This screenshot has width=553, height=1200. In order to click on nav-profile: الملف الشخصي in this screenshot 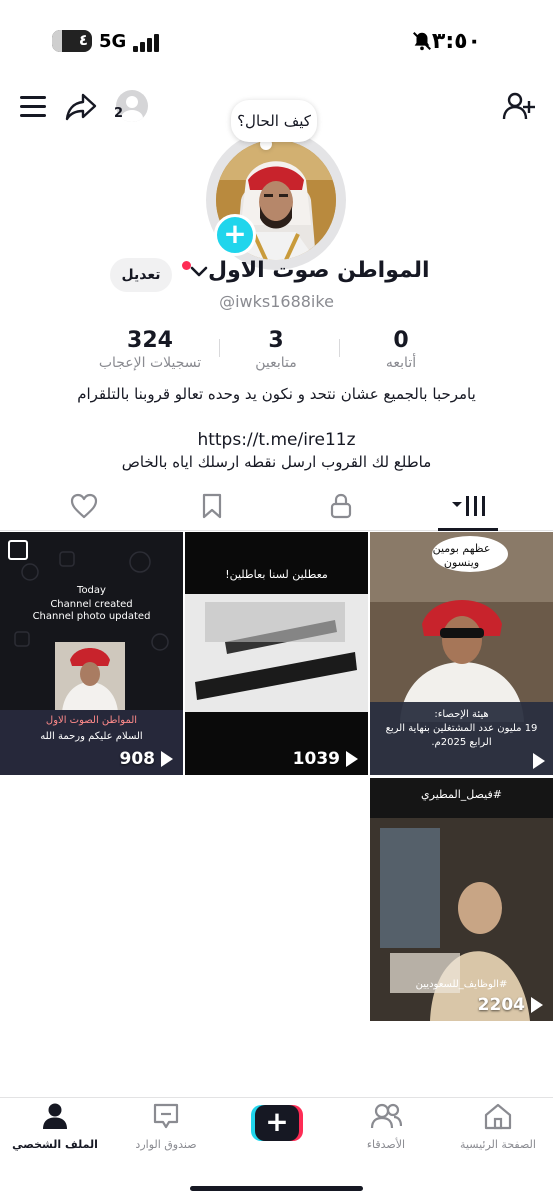, I will do `click(55, 1126)`.